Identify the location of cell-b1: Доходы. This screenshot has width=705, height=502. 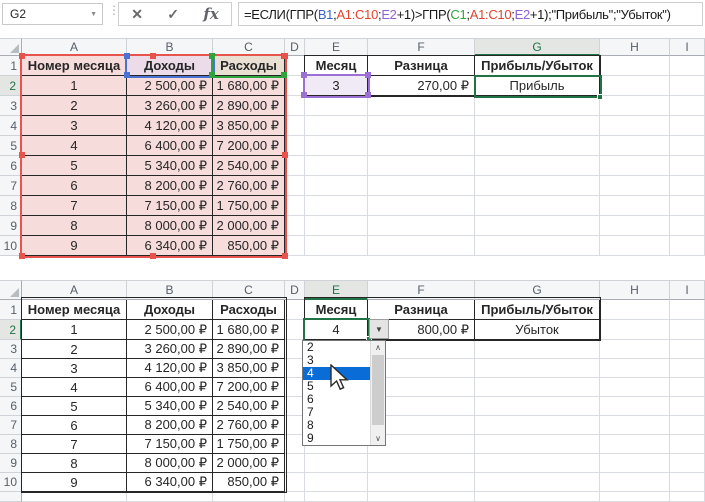
(170, 310).